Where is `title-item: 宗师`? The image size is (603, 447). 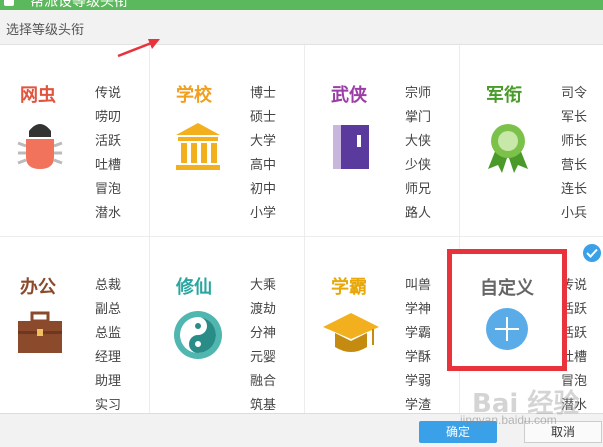
title-item: 宗师 is located at coordinates (418, 92).